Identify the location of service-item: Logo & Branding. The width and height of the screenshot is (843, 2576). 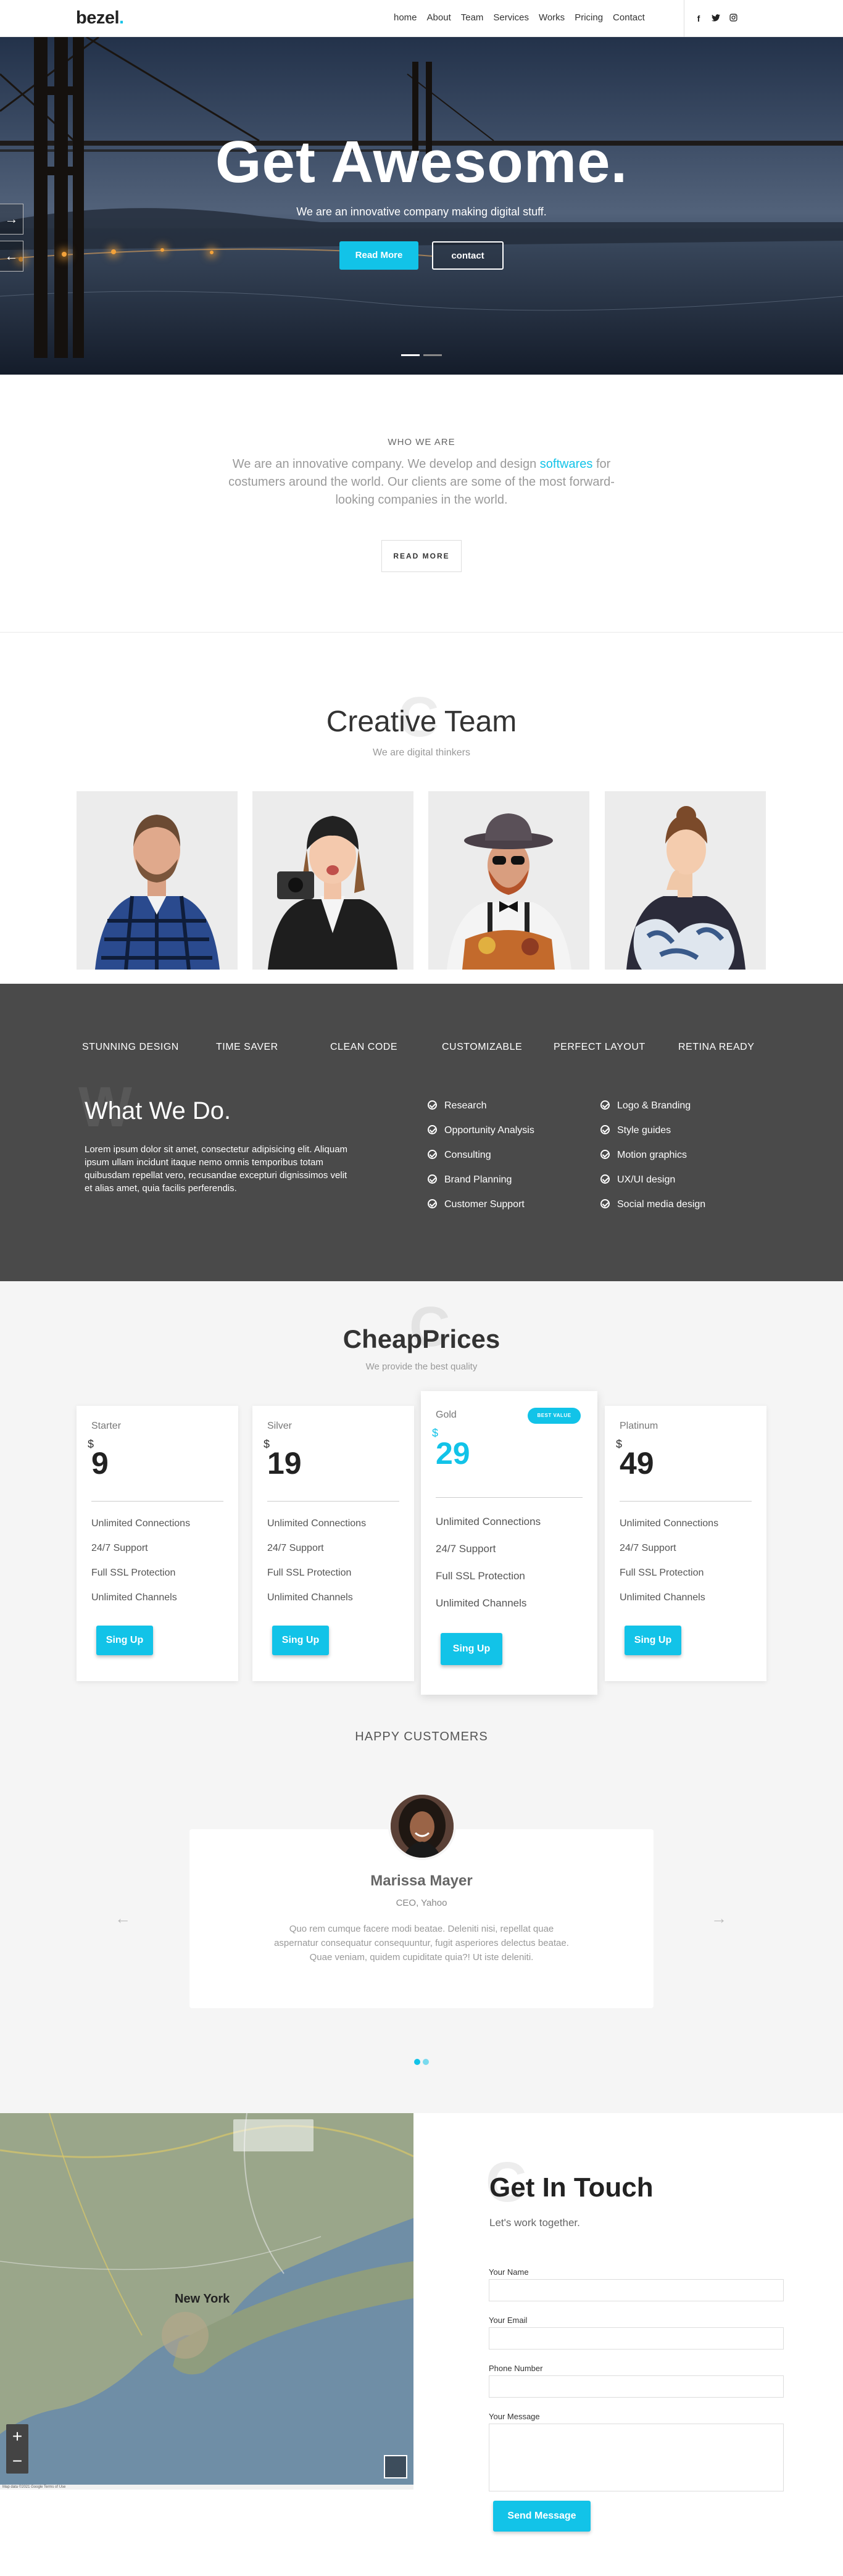
(645, 1105).